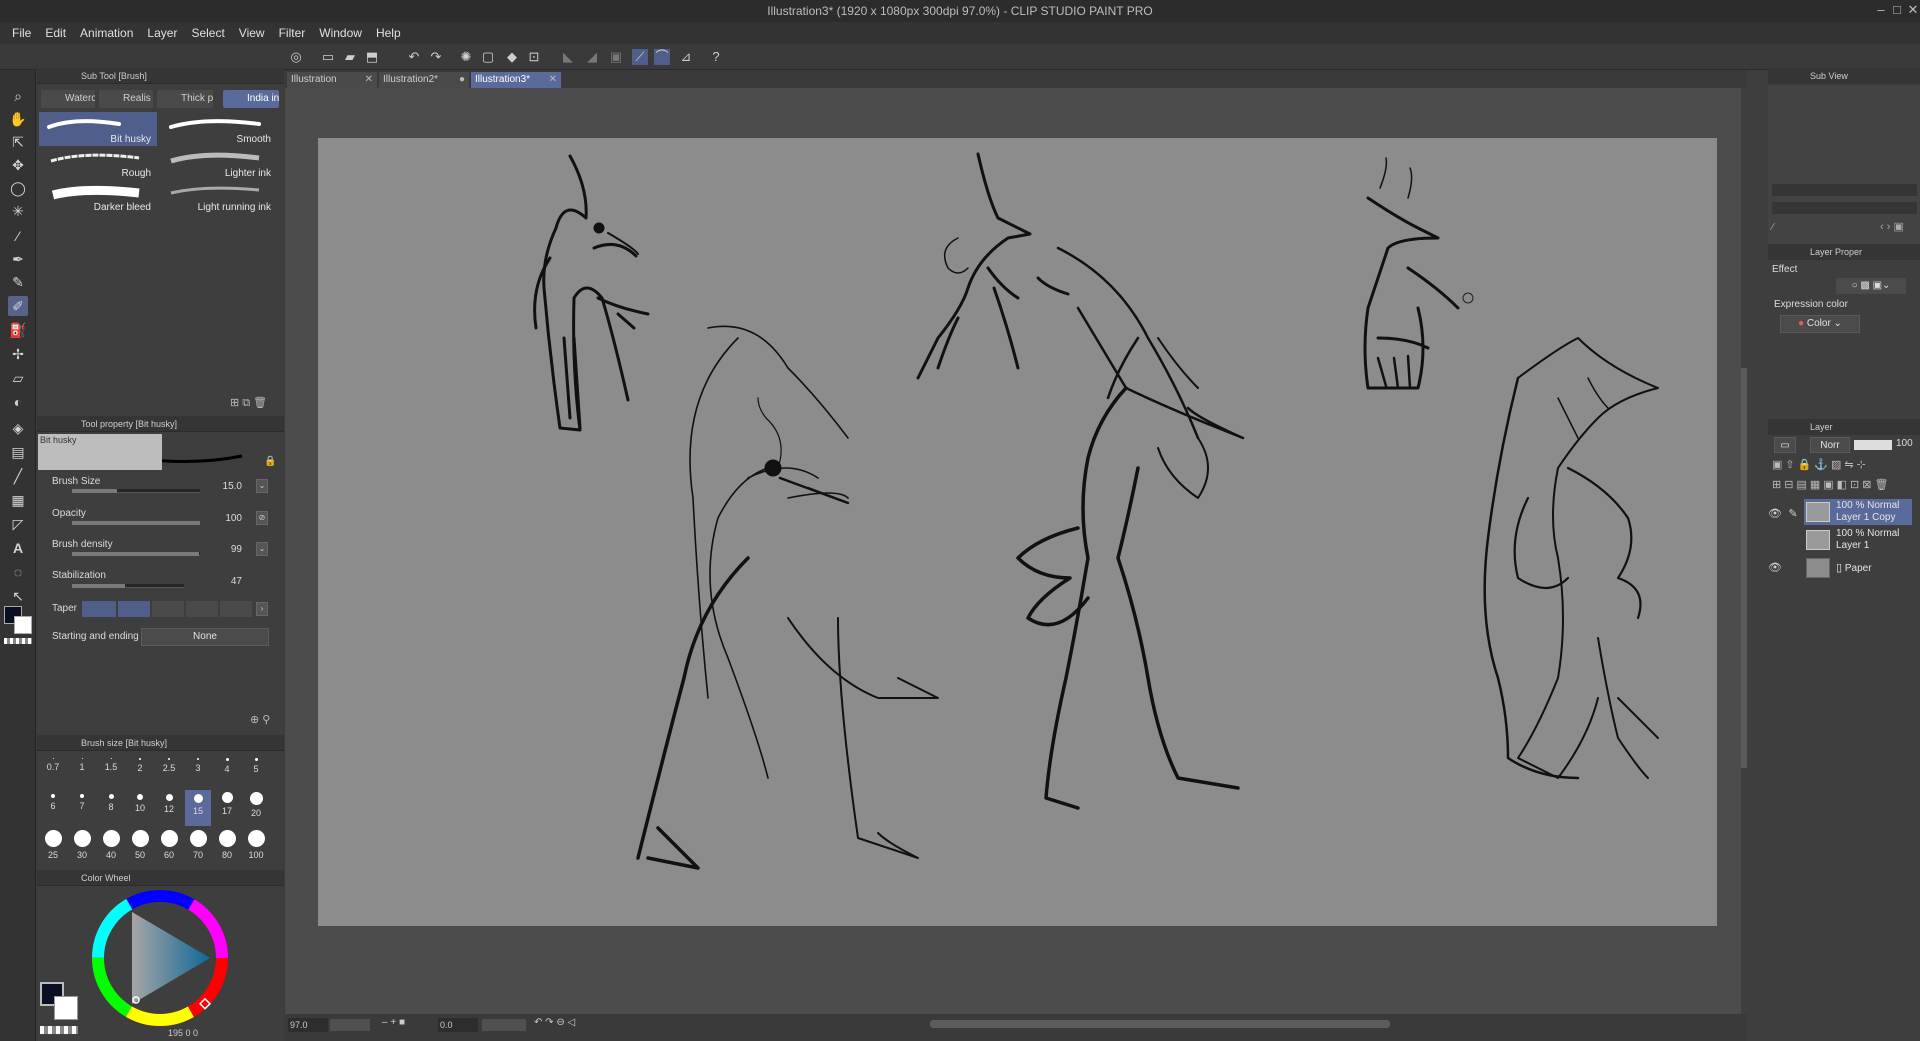 The height and width of the screenshot is (1041, 1920). What do you see at coordinates (1773, 227) in the screenshot?
I see `subview-eyedropper-icon: ⁄` at bounding box center [1773, 227].